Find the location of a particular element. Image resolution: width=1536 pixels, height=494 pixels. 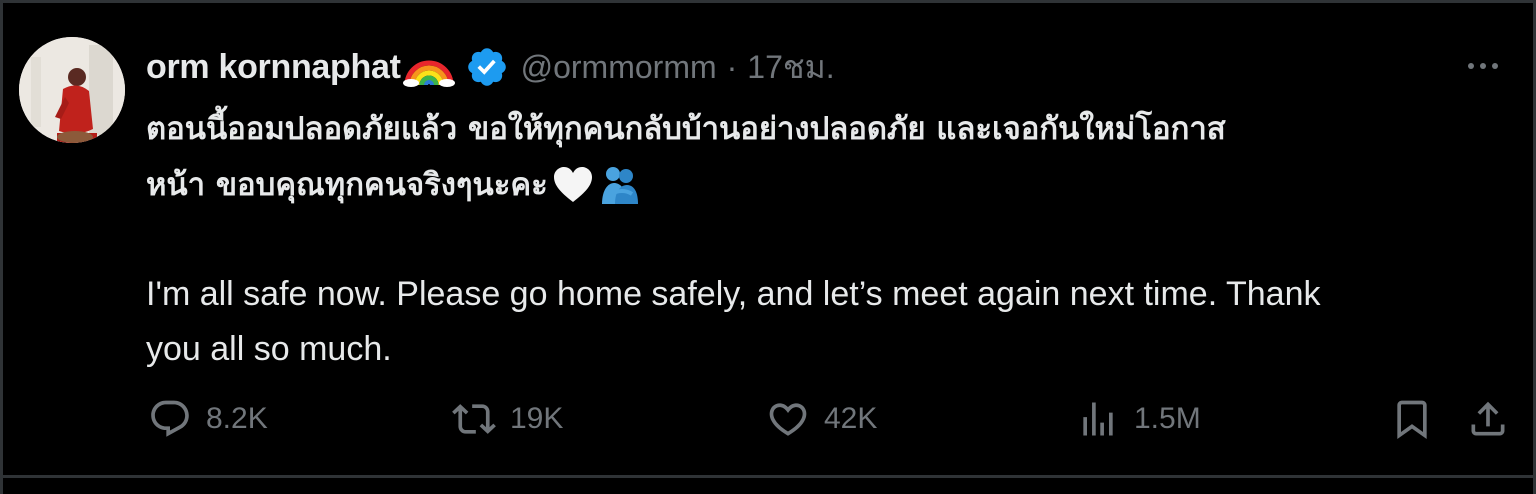

timestamp: 17ชม. is located at coordinates (790, 67).